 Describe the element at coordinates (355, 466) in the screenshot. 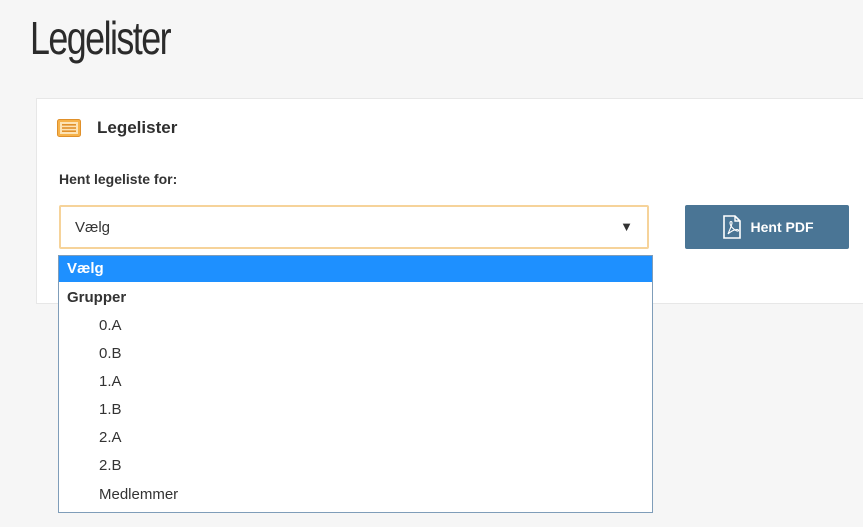

I see `dropdown-option-2b: 2.B` at that location.